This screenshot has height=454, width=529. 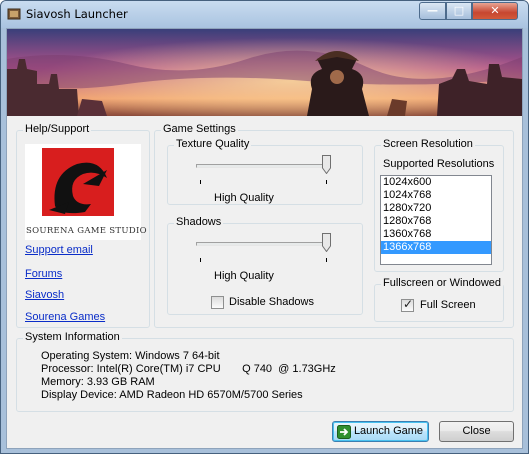 I want to click on texture-quality-value: High Quality, so click(x=244, y=198).